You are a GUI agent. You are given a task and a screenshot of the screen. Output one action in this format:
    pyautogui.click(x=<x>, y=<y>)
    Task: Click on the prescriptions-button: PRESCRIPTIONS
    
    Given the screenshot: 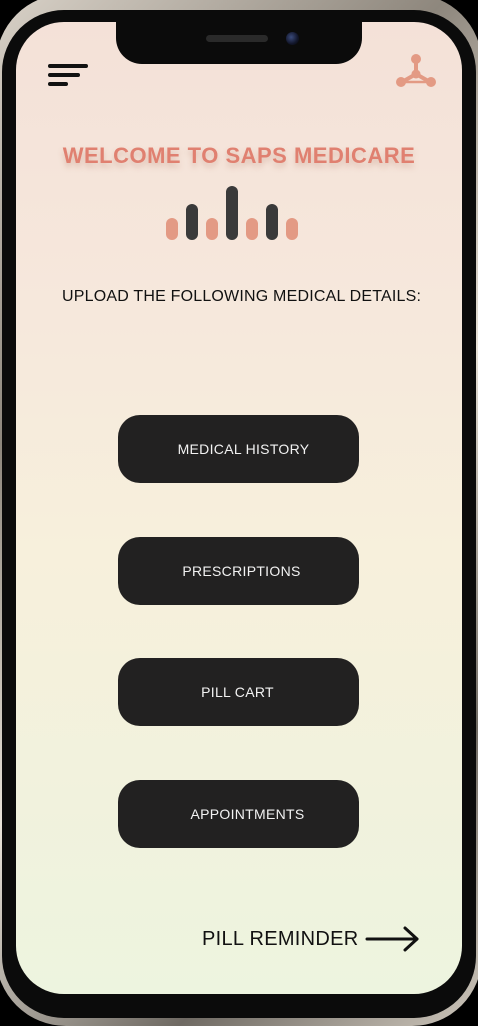 What is the action you would take?
    pyautogui.click(x=238, y=571)
    